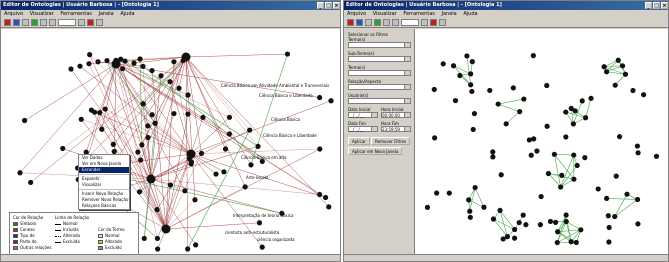 This screenshot has height=262, width=669. Describe the element at coordinates (127, 14) in the screenshot. I see `menu-ajuda: Ajuda` at that location.